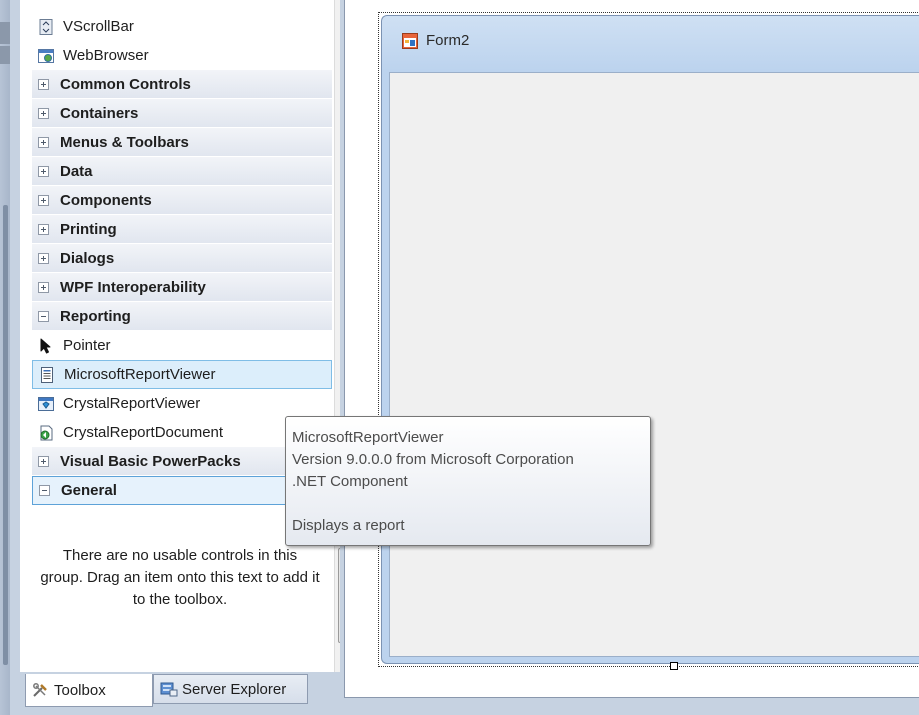 The height and width of the screenshot is (715, 919). I want to click on category-label: Components, so click(106, 200).